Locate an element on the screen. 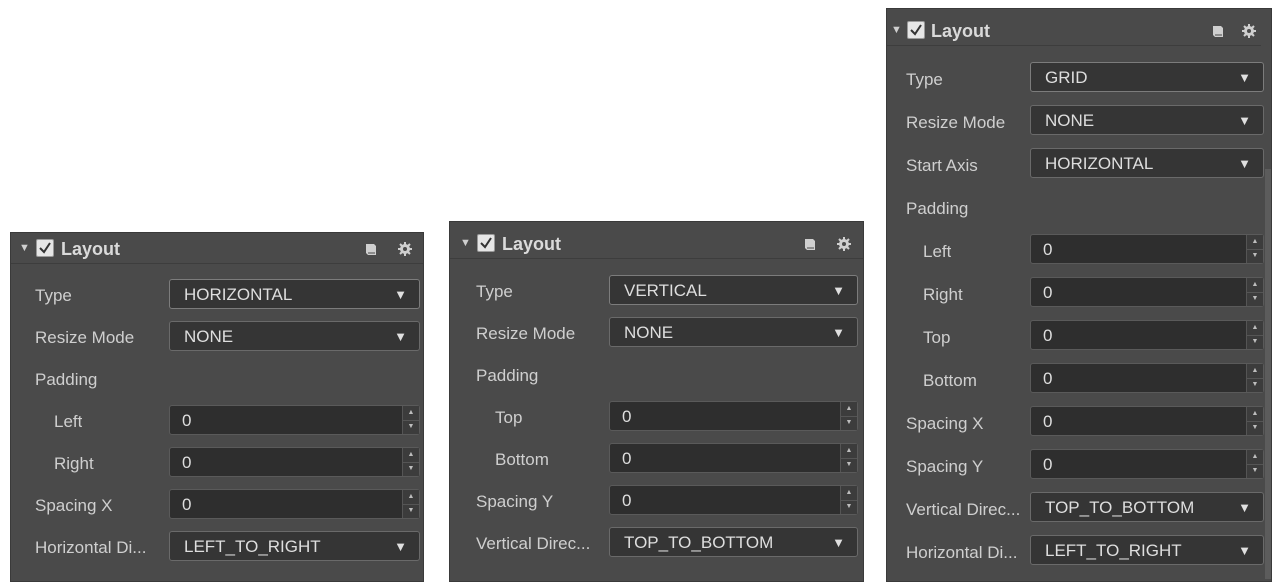 The width and height of the screenshot is (1280, 587). type-value: VERTICAL is located at coordinates (665, 290).